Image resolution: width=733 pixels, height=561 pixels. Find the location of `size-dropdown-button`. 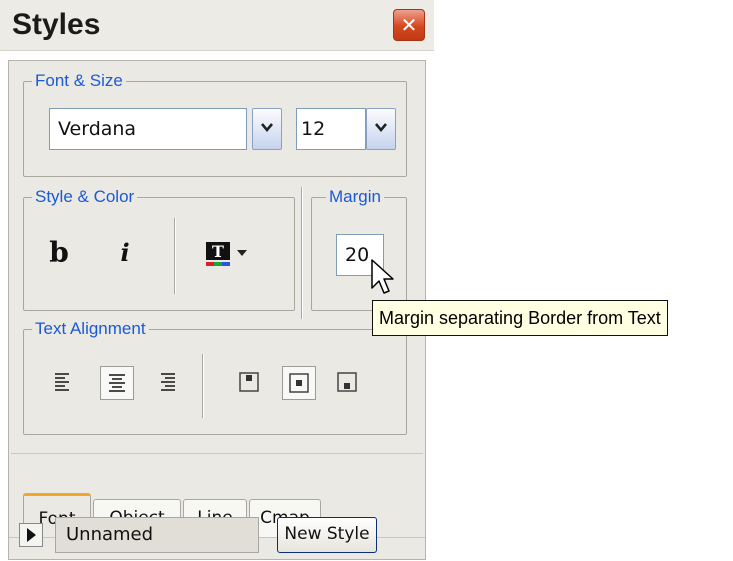

size-dropdown-button is located at coordinates (381, 129).